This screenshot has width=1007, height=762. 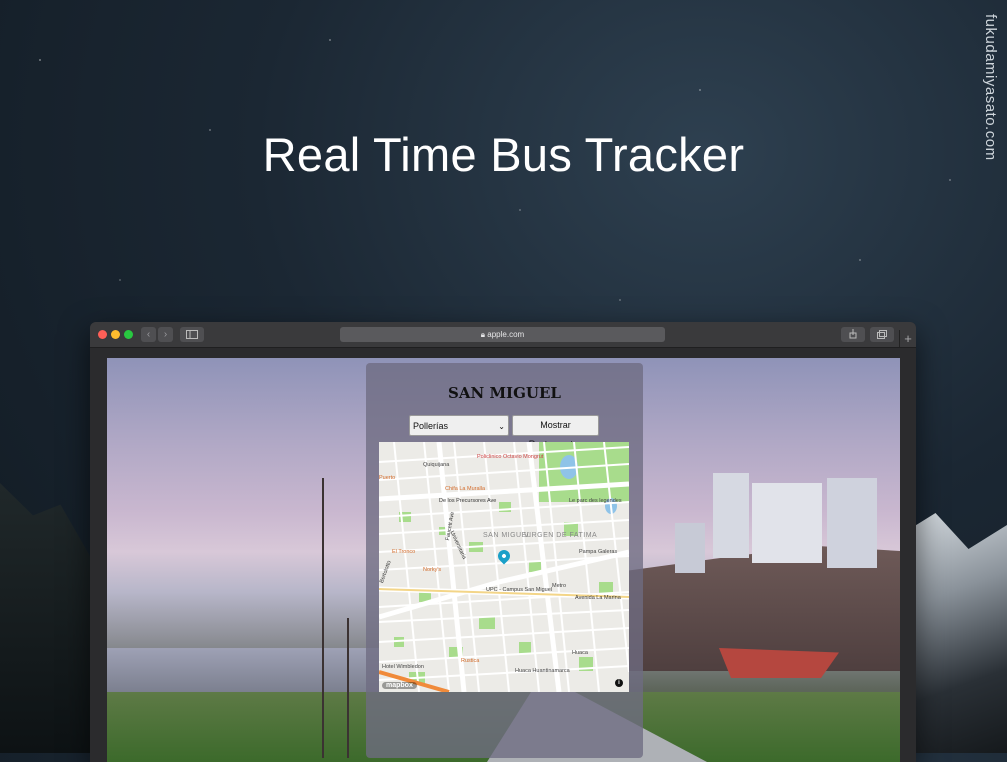 I want to click on map-streets, so click(x=504, y=567).